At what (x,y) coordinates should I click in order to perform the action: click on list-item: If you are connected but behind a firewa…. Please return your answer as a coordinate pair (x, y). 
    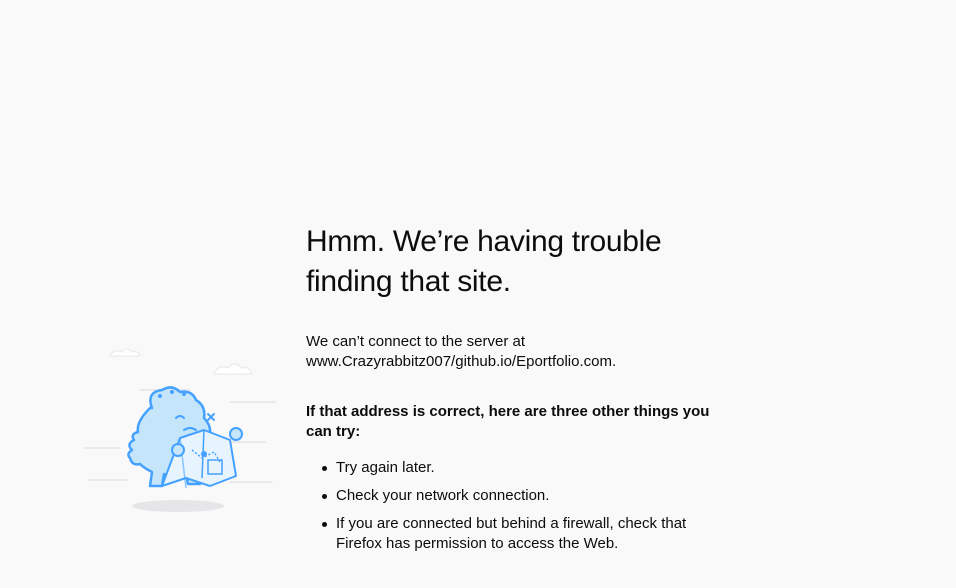
    Looking at the image, I should click on (511, 534).